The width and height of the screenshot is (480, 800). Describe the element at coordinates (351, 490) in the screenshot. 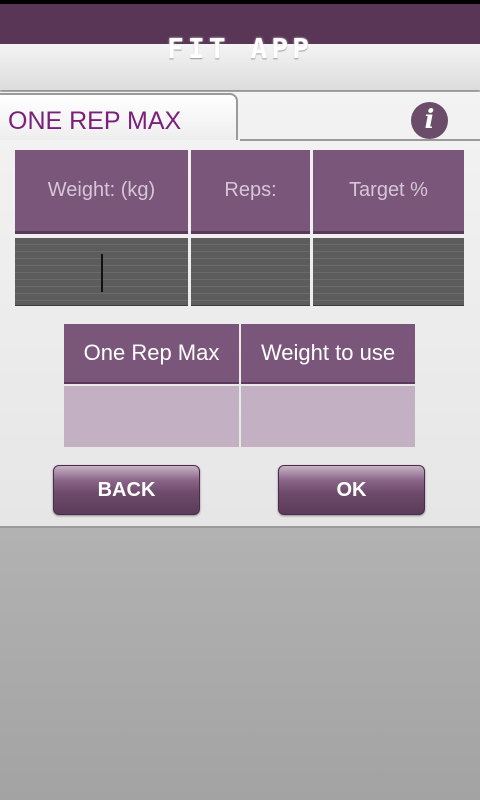

I see `ok-button: OK` at that location.